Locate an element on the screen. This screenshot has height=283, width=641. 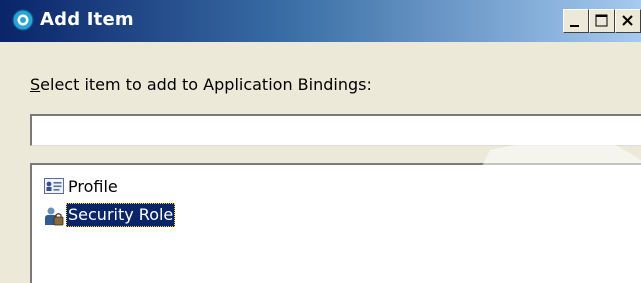
maximize-icon is located at coordinates (601, 20).